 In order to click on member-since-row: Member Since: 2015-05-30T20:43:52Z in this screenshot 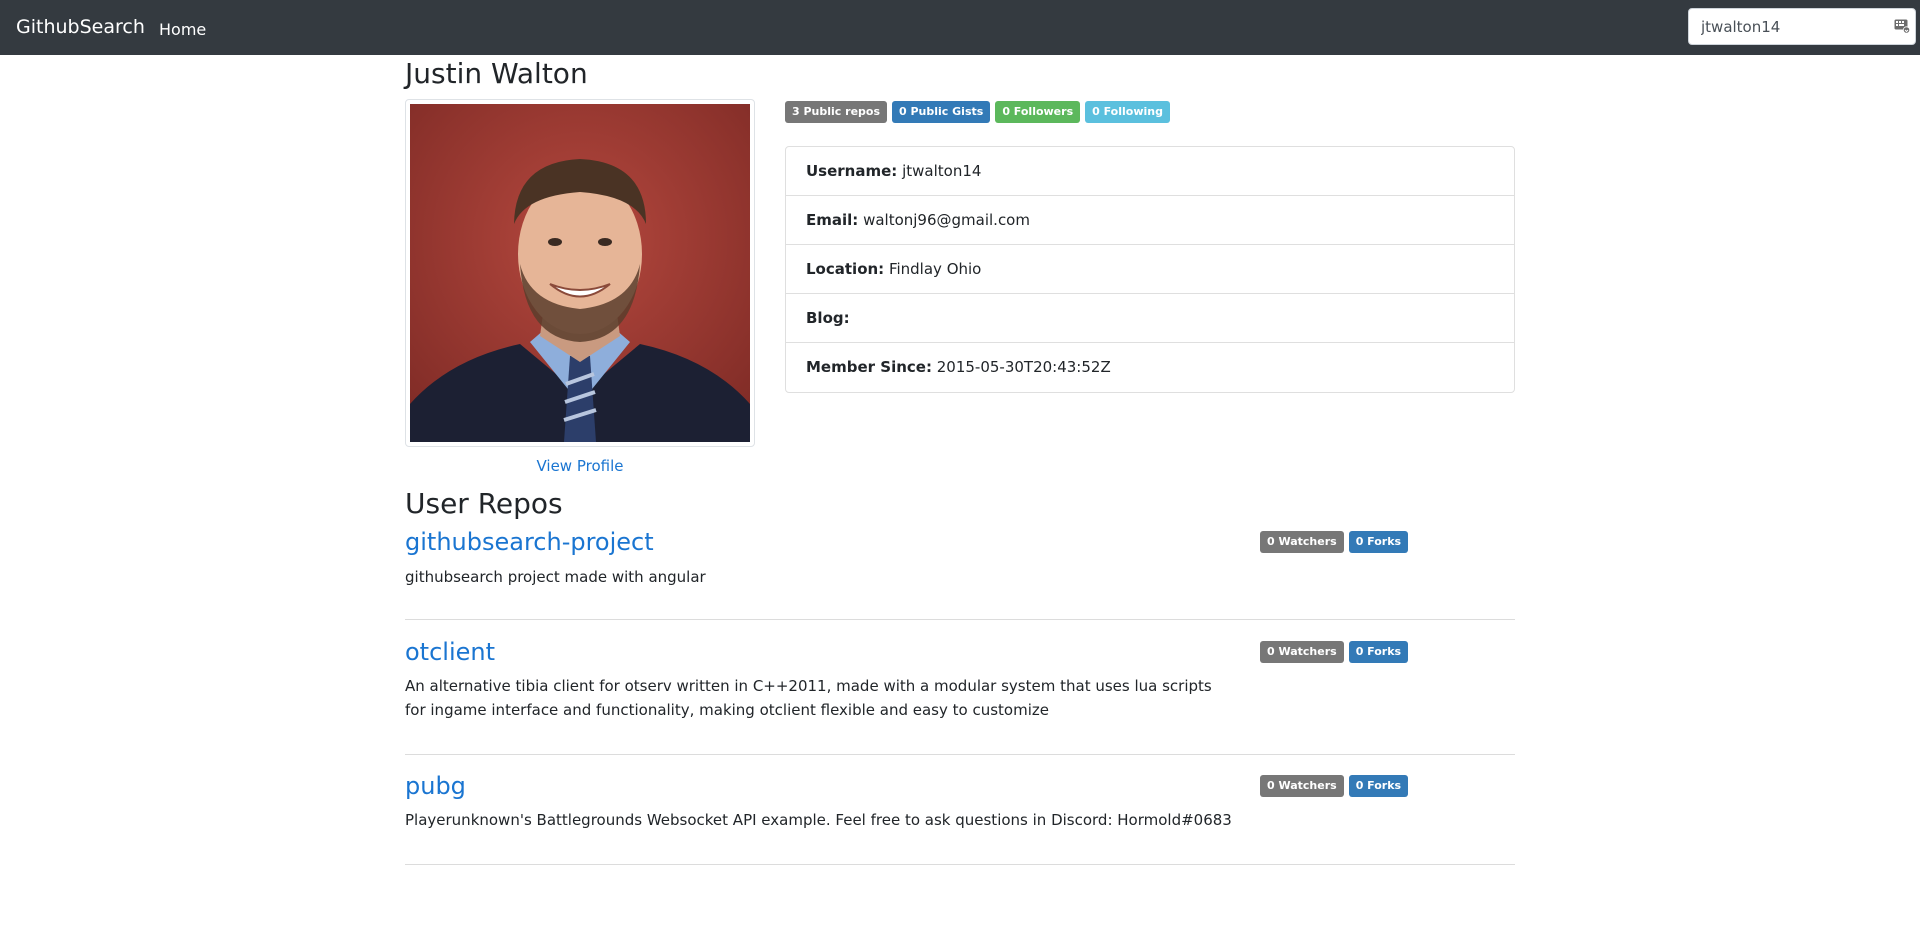, I will do `click(1150, 367)`.